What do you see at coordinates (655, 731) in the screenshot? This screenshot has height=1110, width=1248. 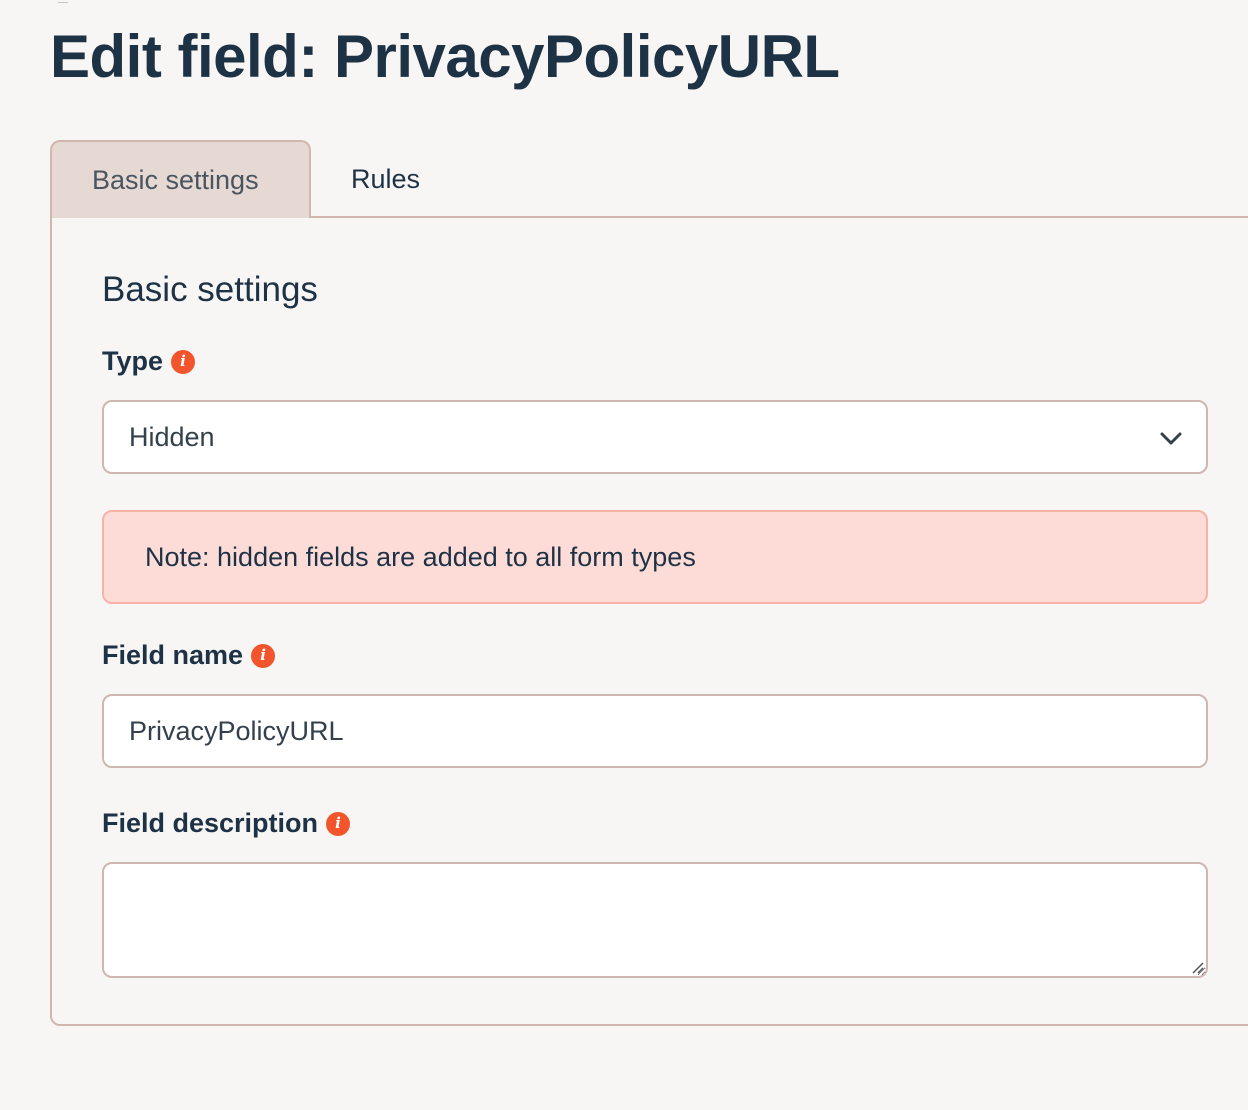 I see `field-name-input` at bounding box center [655, 731].